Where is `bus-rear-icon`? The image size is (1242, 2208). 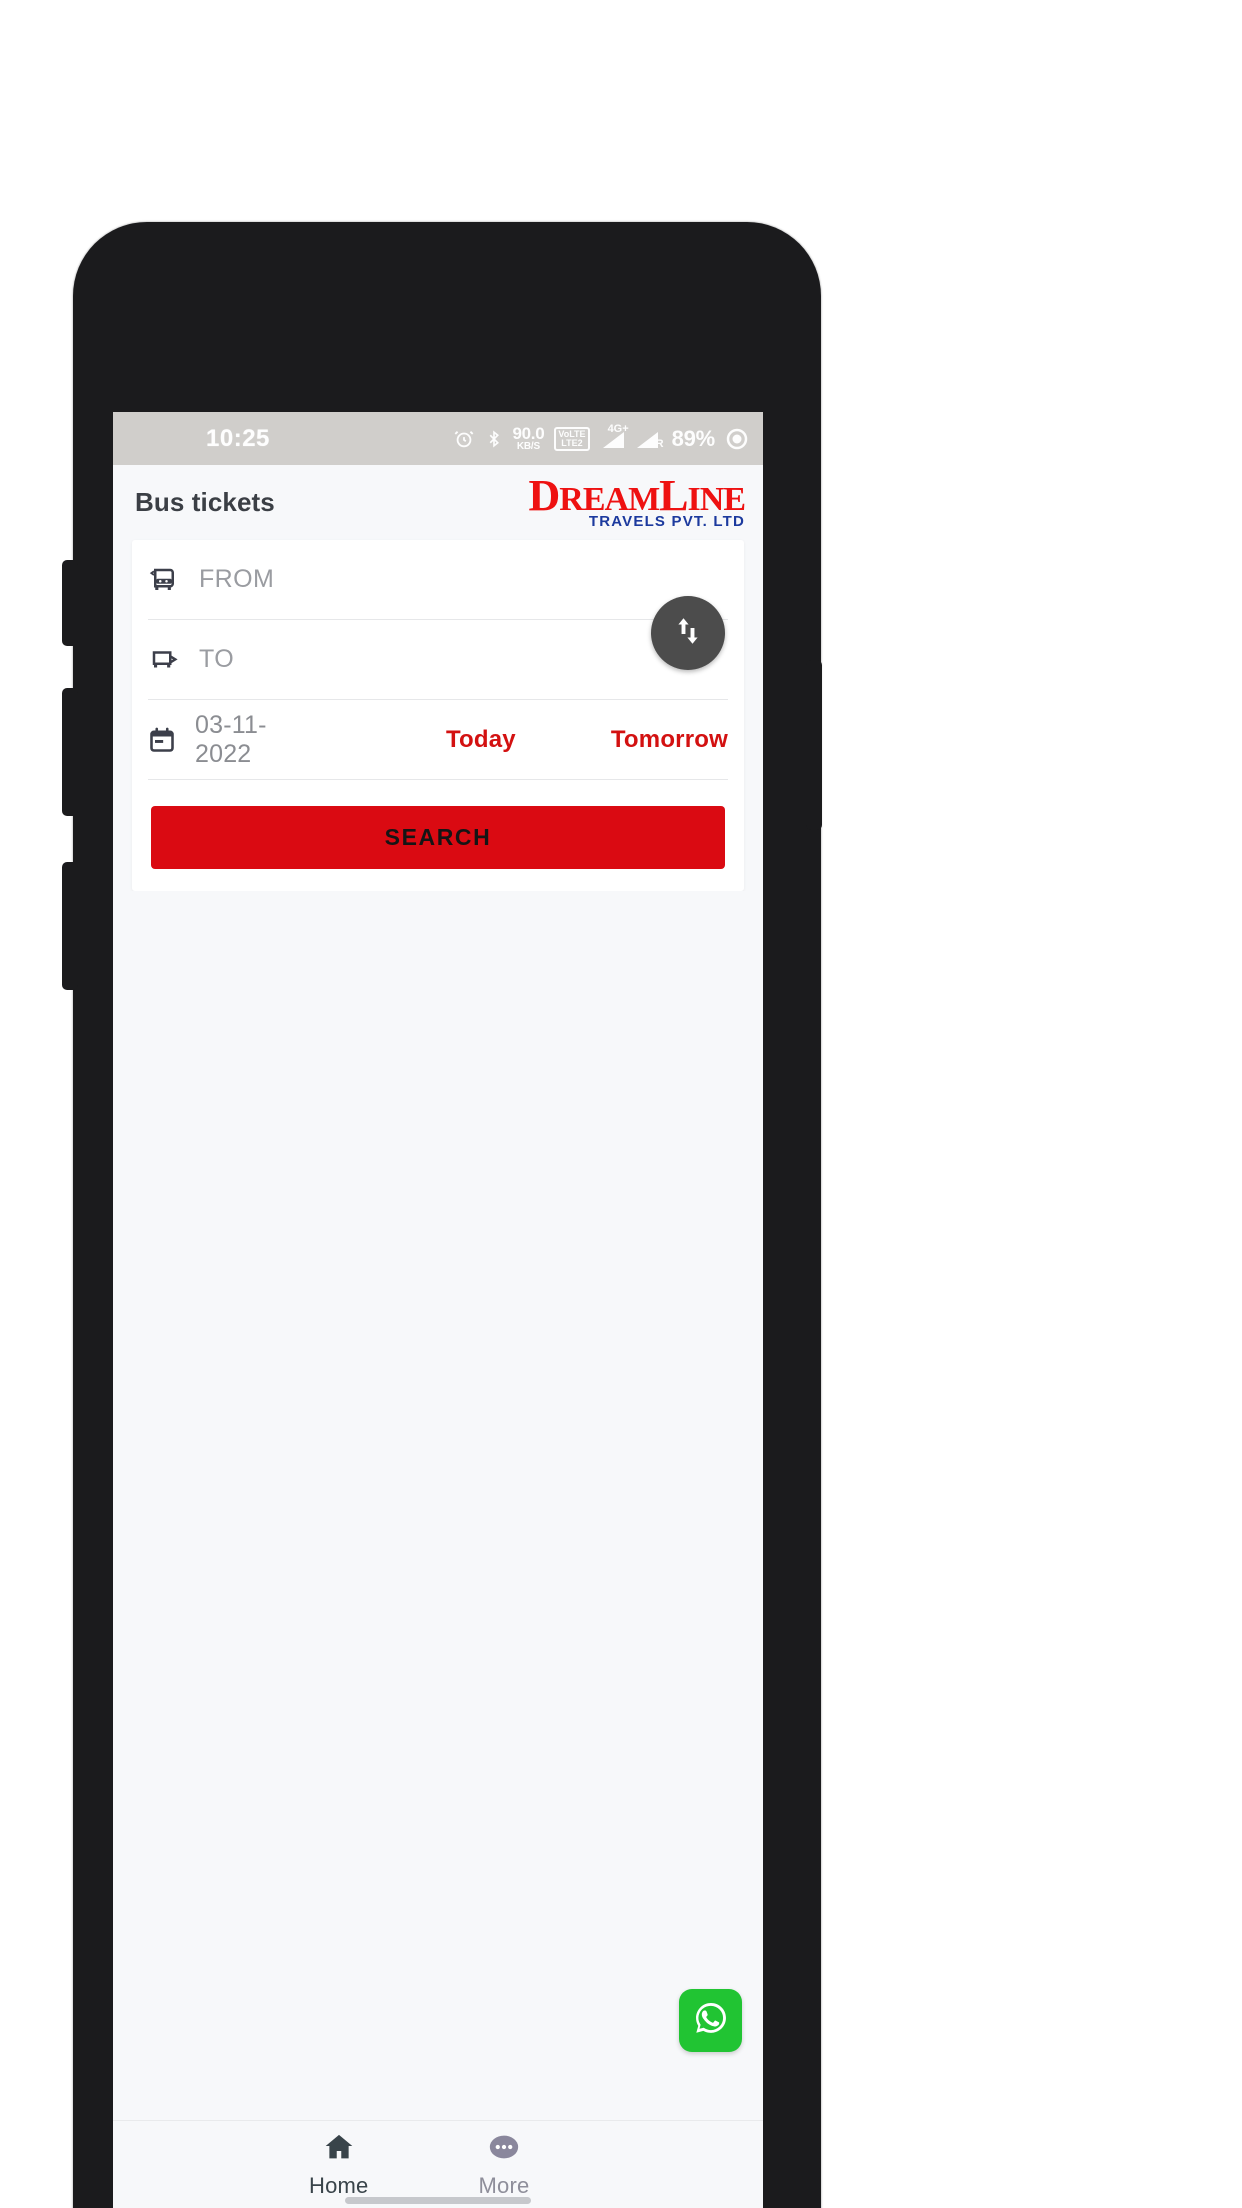 bus-rear-icon is located at coordinates (164, 660).